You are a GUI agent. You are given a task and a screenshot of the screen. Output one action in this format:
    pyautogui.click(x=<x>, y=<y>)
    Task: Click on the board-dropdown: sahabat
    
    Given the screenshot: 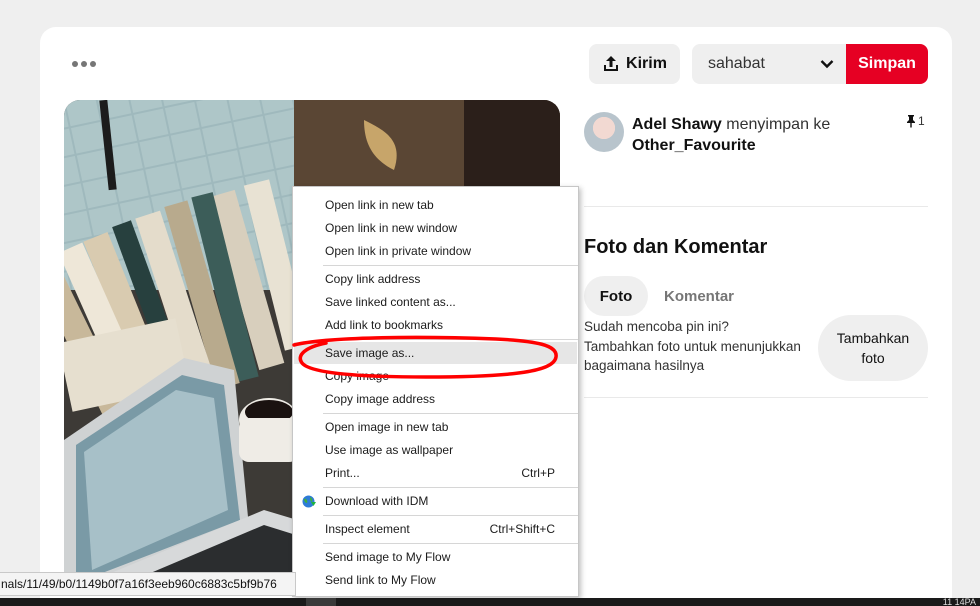 What is the action you would take?
    pyautogui.click(x=770, y=64)
    